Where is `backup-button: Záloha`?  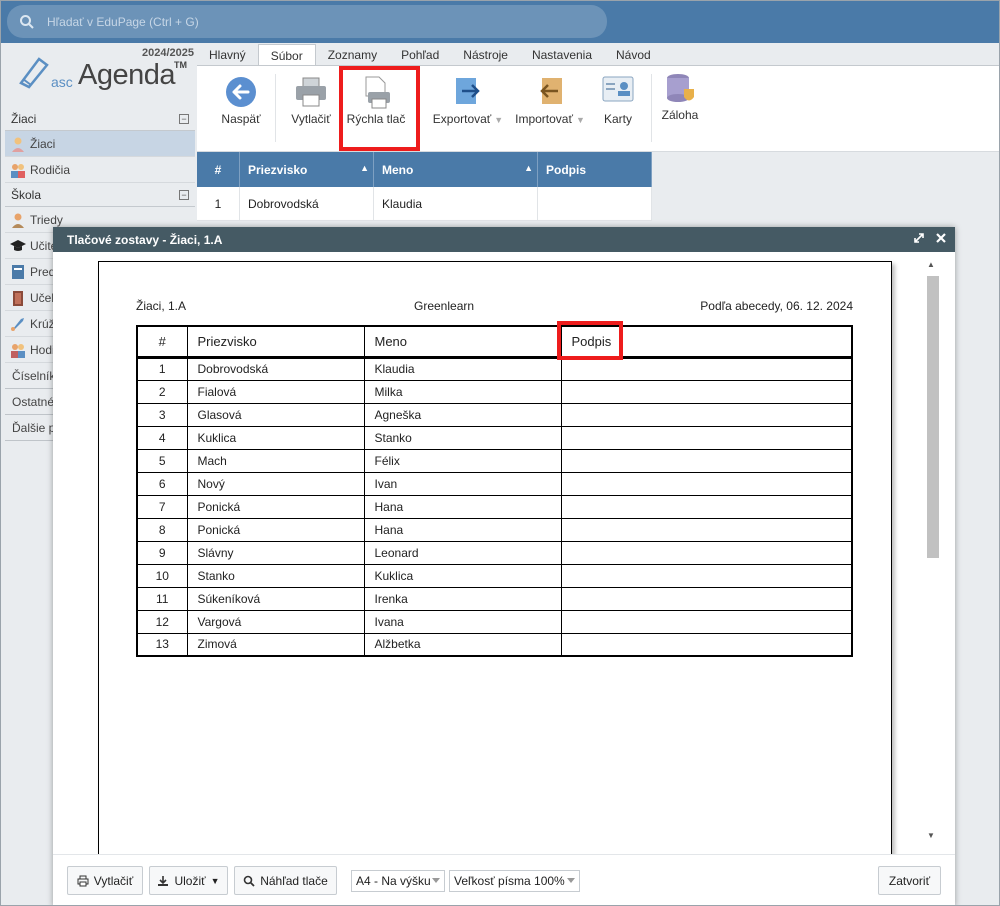 backup-button: Záloha is located at coordinates (680, 109).